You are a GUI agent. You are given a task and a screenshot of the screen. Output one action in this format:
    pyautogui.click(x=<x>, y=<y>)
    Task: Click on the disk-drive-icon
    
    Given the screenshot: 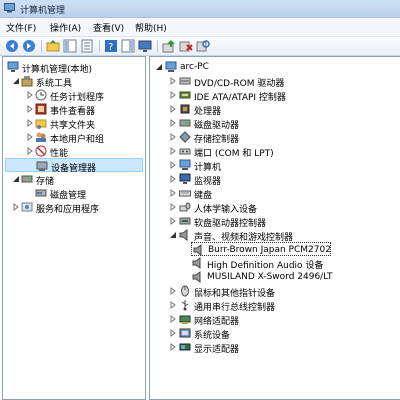 What is the action you would take?
    pyautogui.click(x=185, y=123)
    